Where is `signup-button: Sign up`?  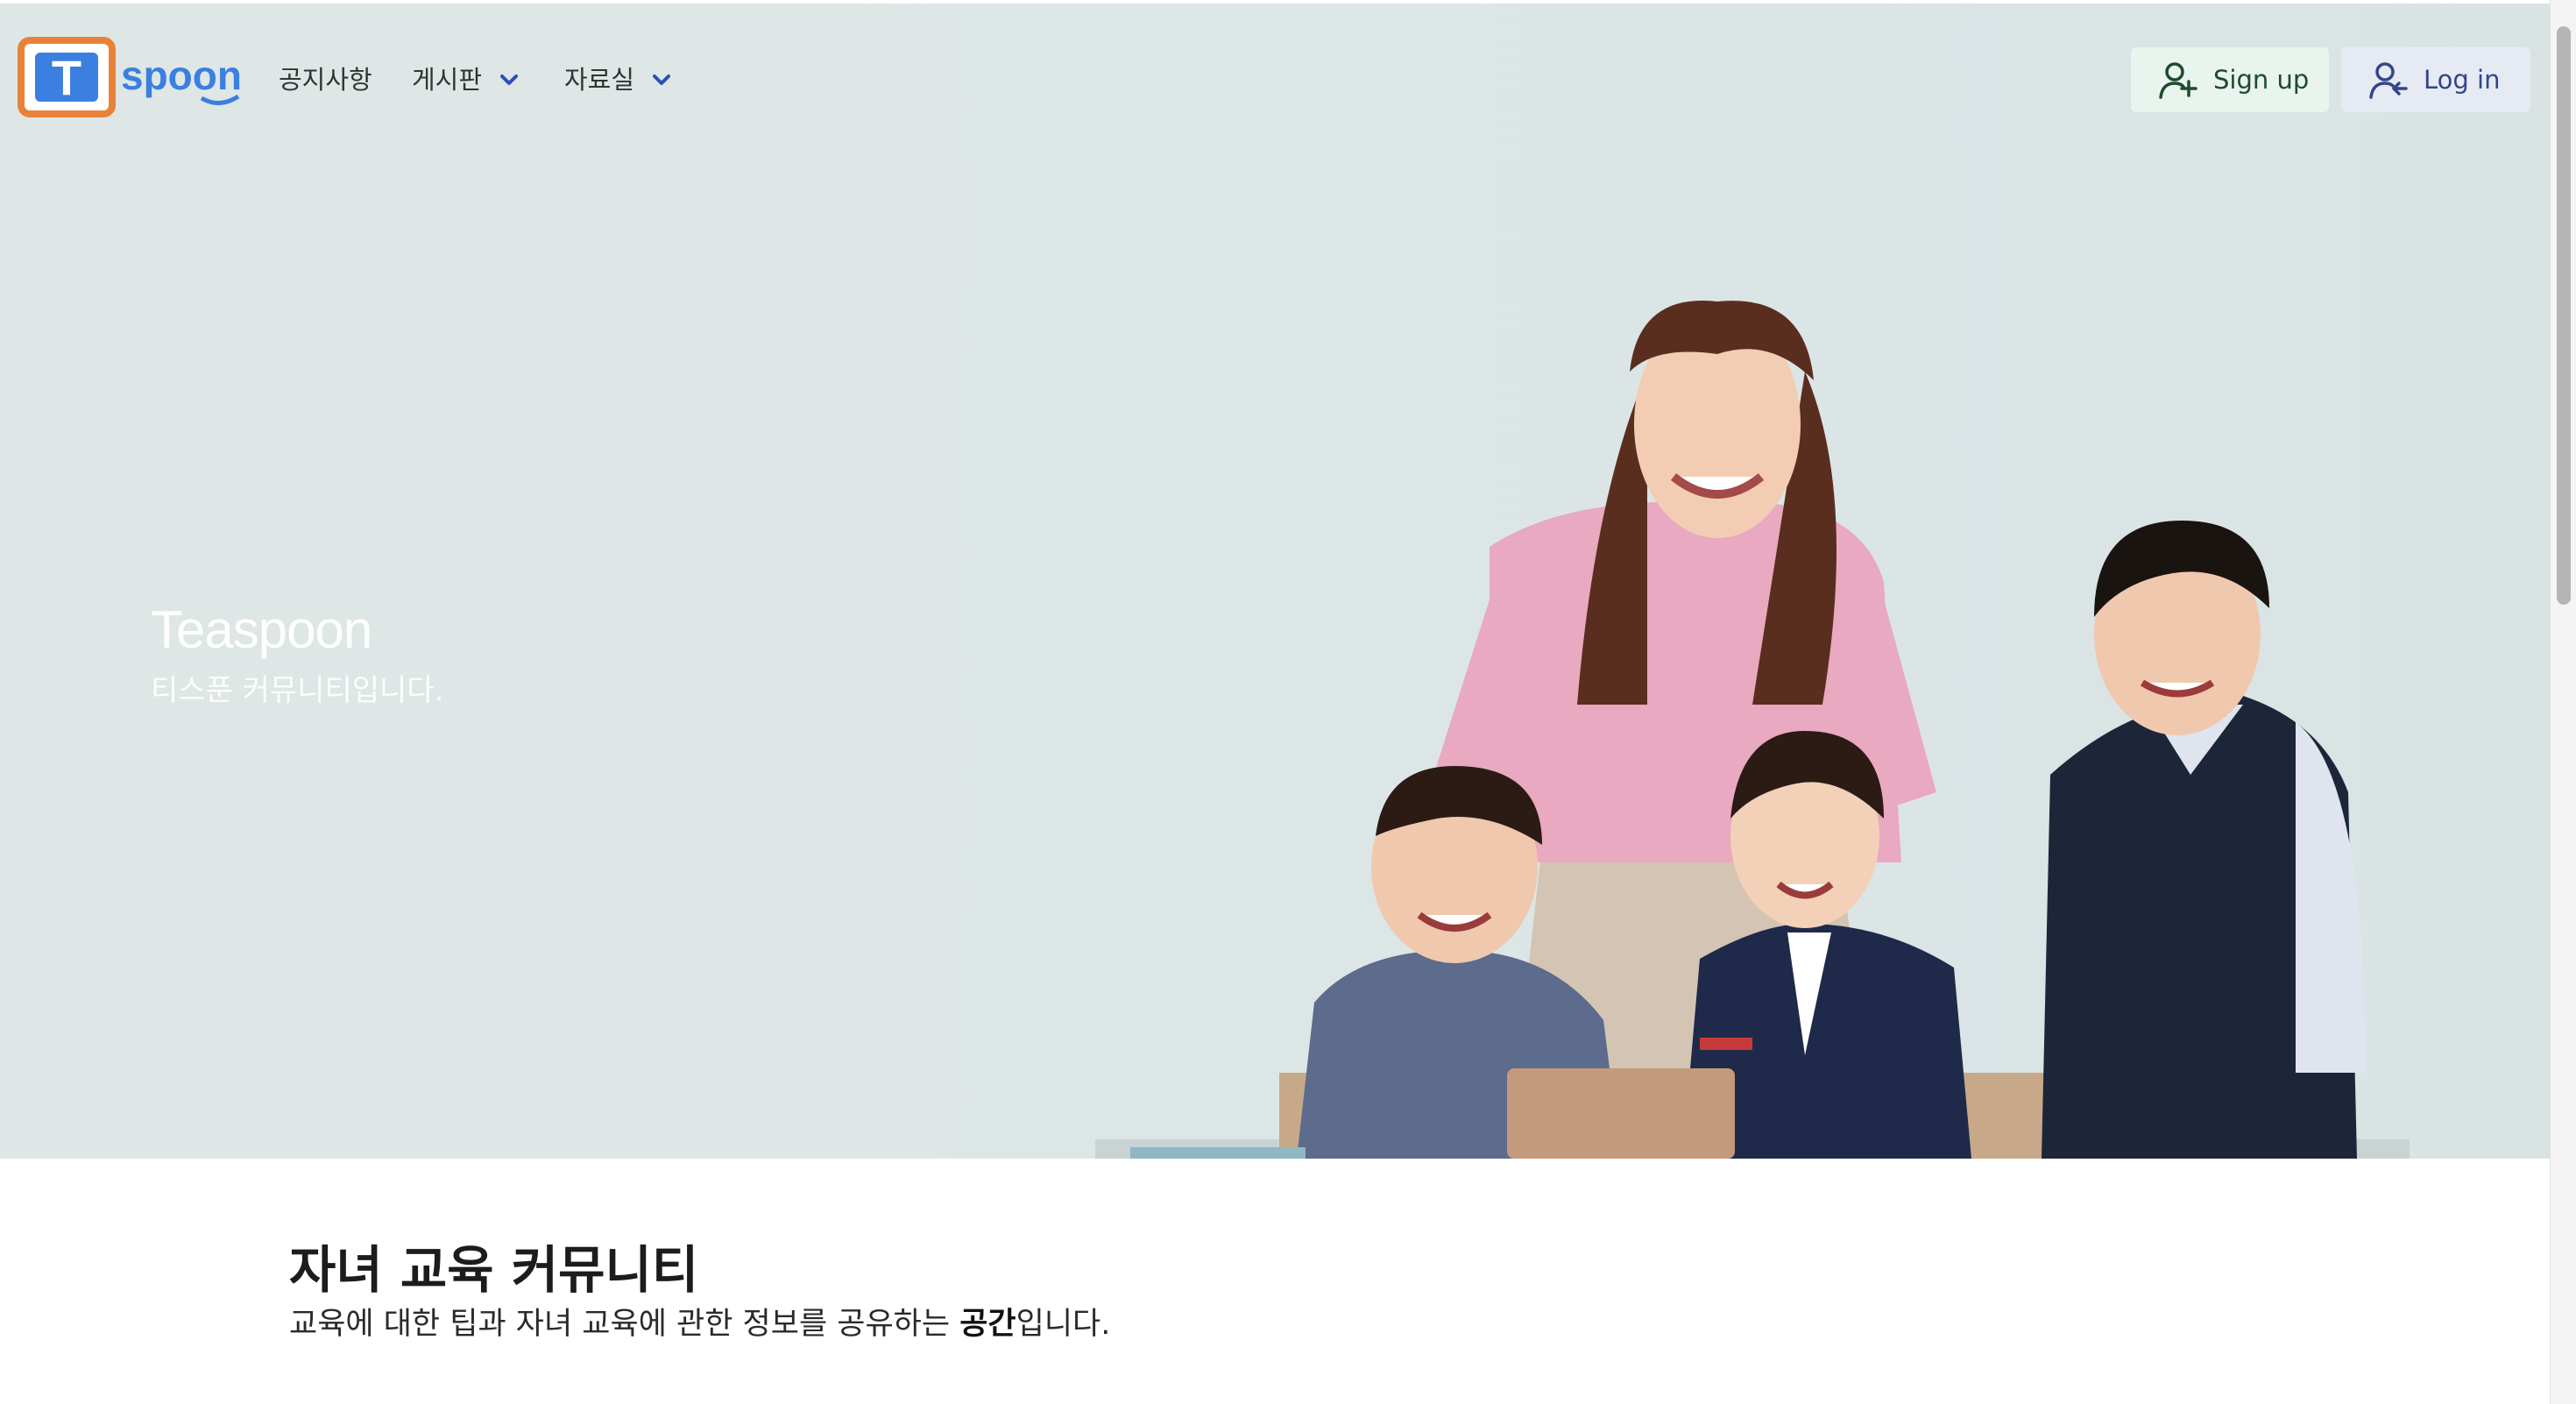 signup-button: Sign up is located at coordinates (2230, 79).